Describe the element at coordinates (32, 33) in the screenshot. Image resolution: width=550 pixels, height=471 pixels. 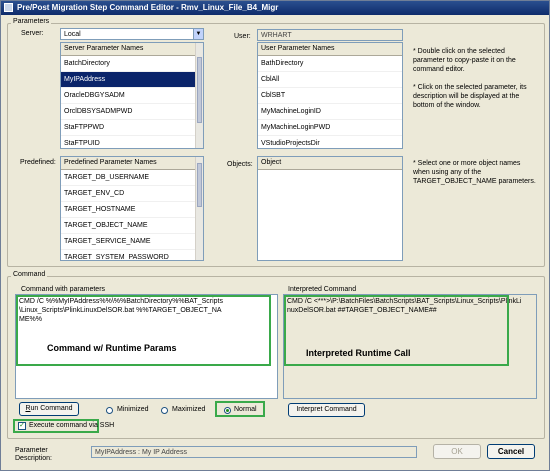
I see `server-label: Server:` at that location.